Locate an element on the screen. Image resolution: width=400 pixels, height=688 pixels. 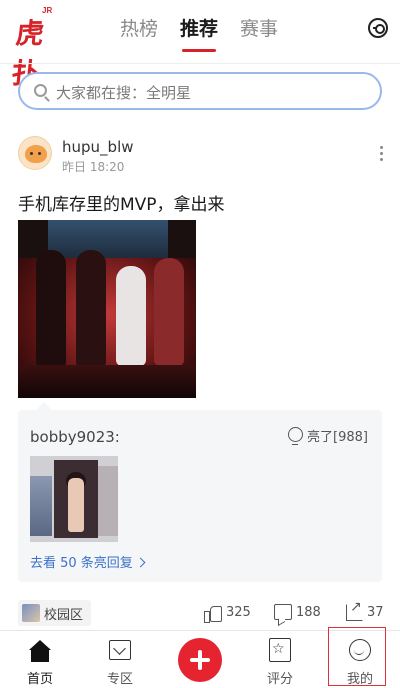
nav-zone-label: 专区 is located at coordinates (119, 679).